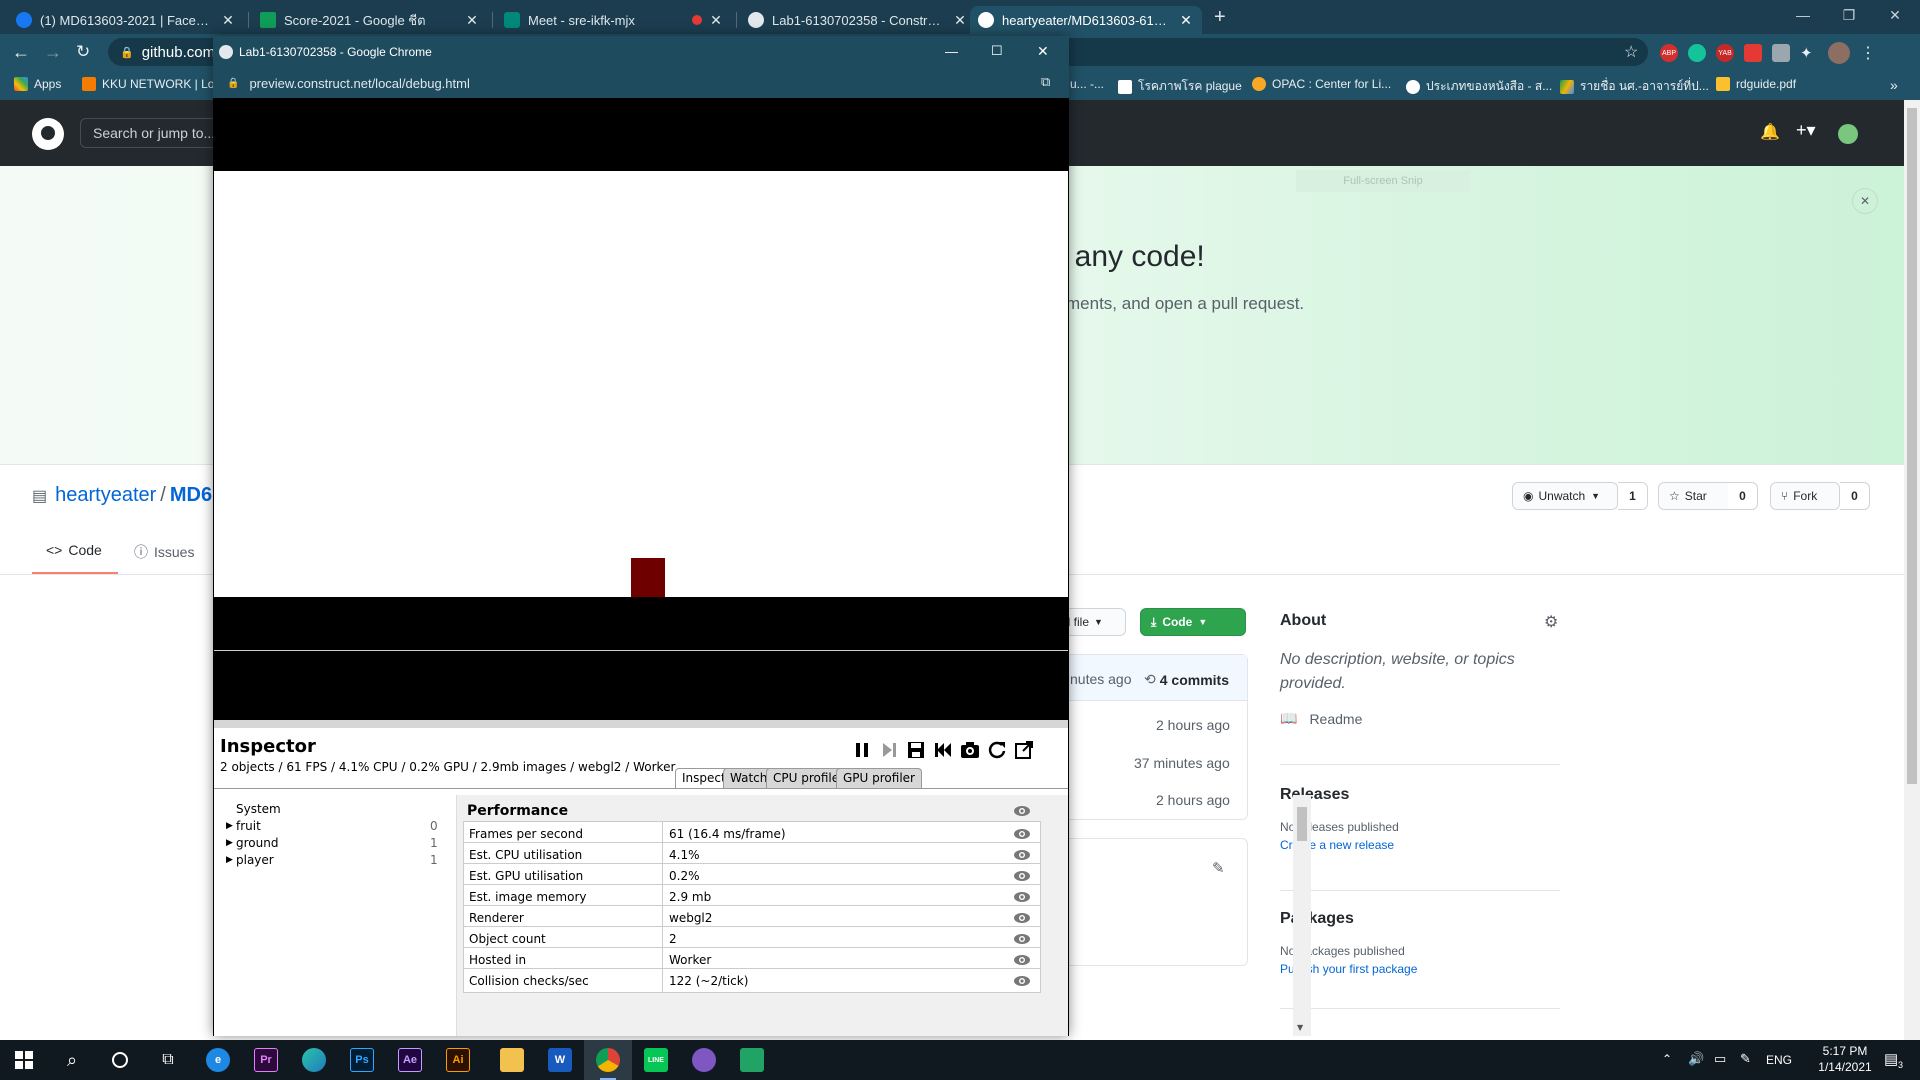 This screenshot has width=1920, height=1080. What do you see at coordinates (1218, 868) in the screenshot?
I see `edit-pencil-icon: ✎` at bounding box center [1218, 868].